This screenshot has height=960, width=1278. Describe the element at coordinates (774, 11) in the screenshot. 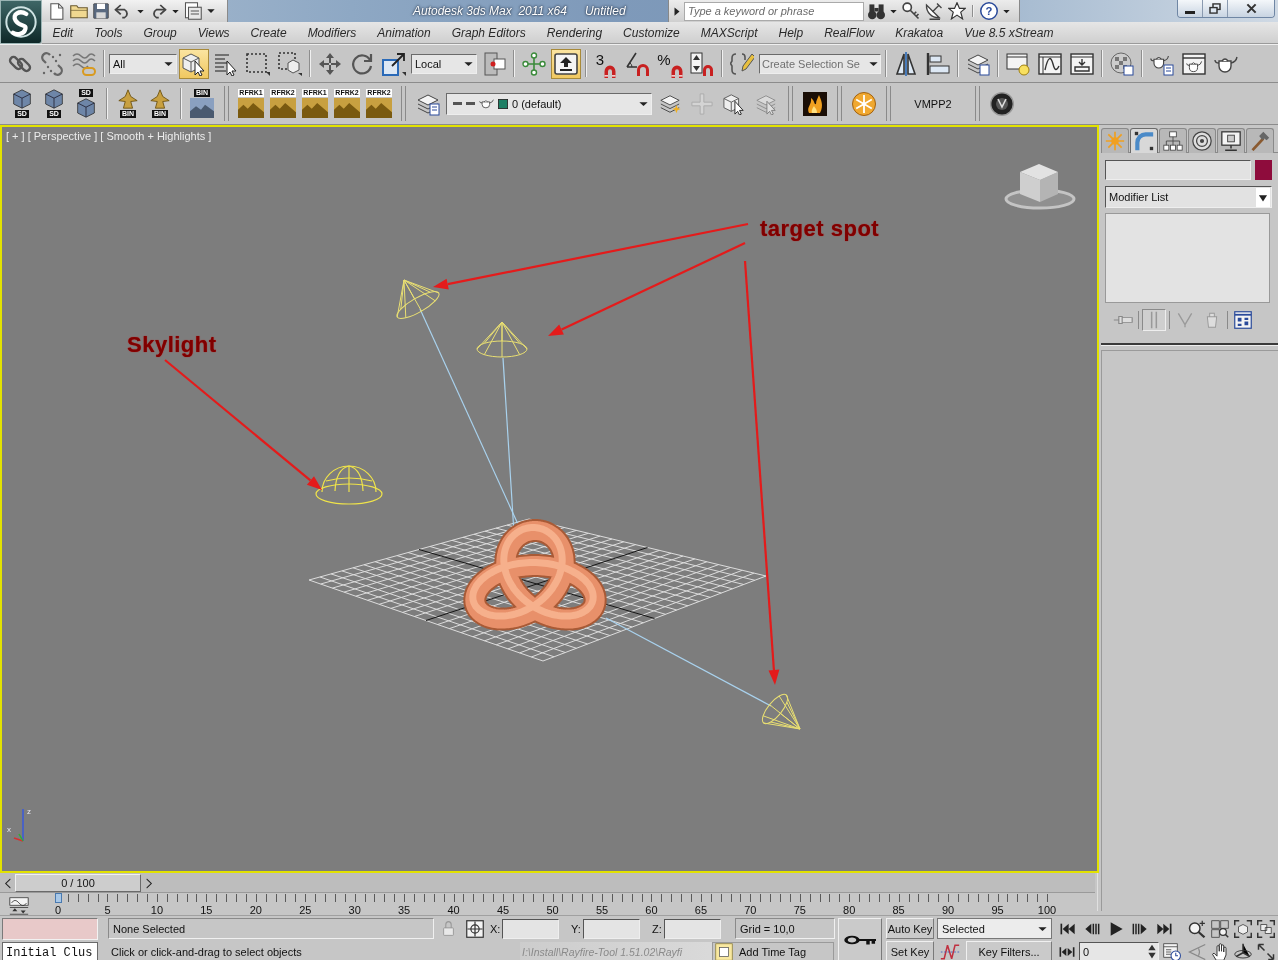

I see `search-field: Type a keyword or phrase` at that location.